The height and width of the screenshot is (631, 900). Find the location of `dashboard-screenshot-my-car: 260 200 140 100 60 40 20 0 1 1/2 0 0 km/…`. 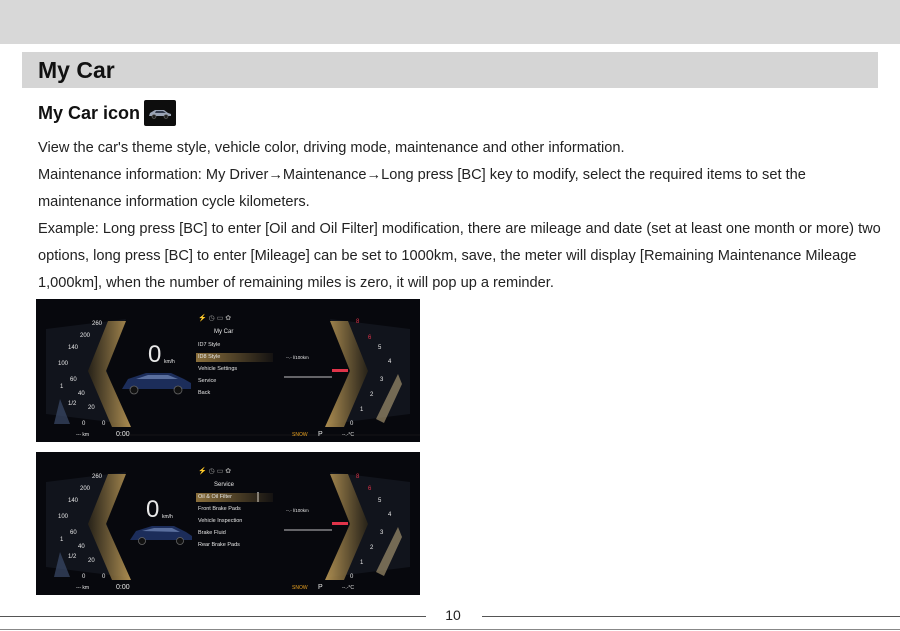

dashboard-screenshot-my-car: 260 200 140 100 60 40 20 0 1 1/2 0 0 km/… is located at coordinates (228, 370).